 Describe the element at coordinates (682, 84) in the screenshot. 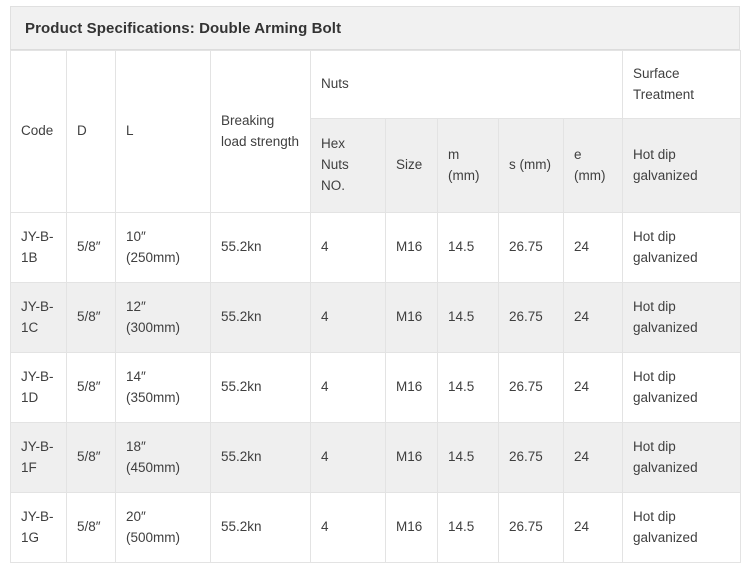

I see `column-header-surface-treatment: Surface Treatment` at that location.